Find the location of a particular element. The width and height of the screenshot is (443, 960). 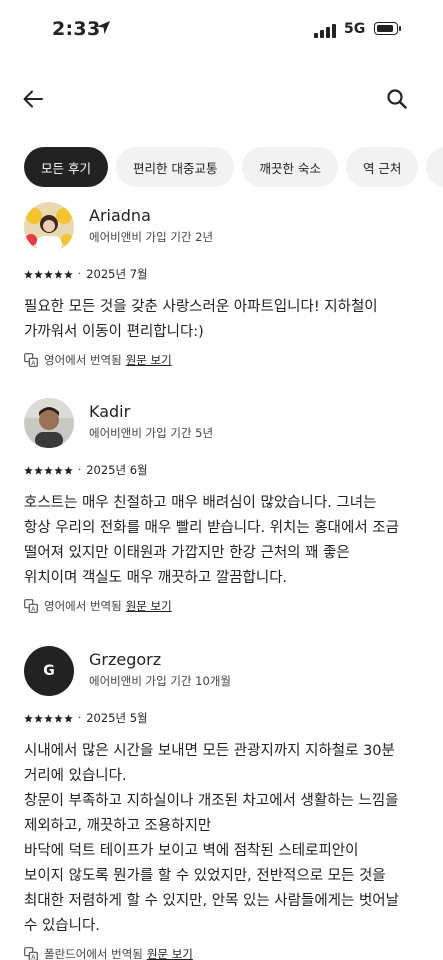

battery-cap is located at coordinates (400, 28).